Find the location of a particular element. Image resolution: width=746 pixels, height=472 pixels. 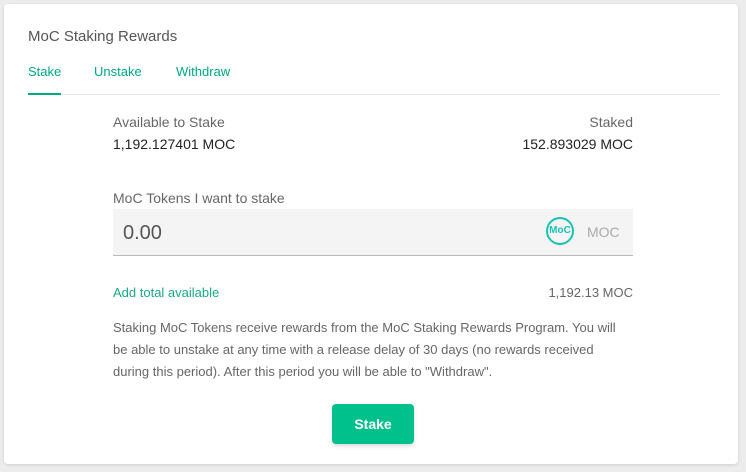

staked-value: 152.893029 MOC is located at coordinates (577, 144).